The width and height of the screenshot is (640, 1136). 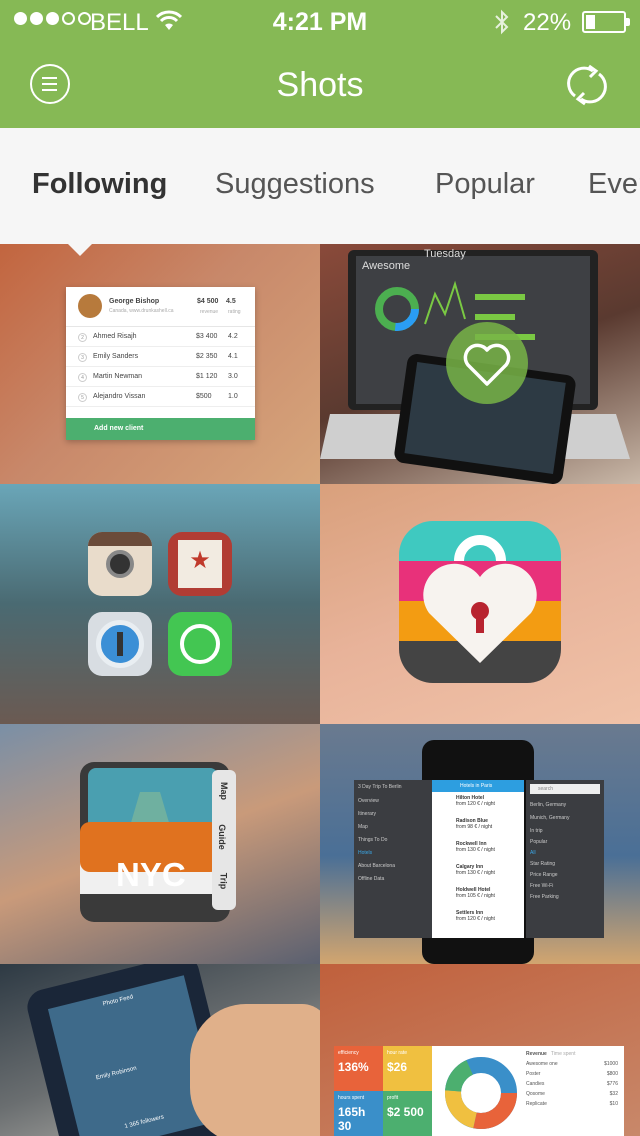 I want to click on battery-percent: 22%, so click(x=547, y=22).